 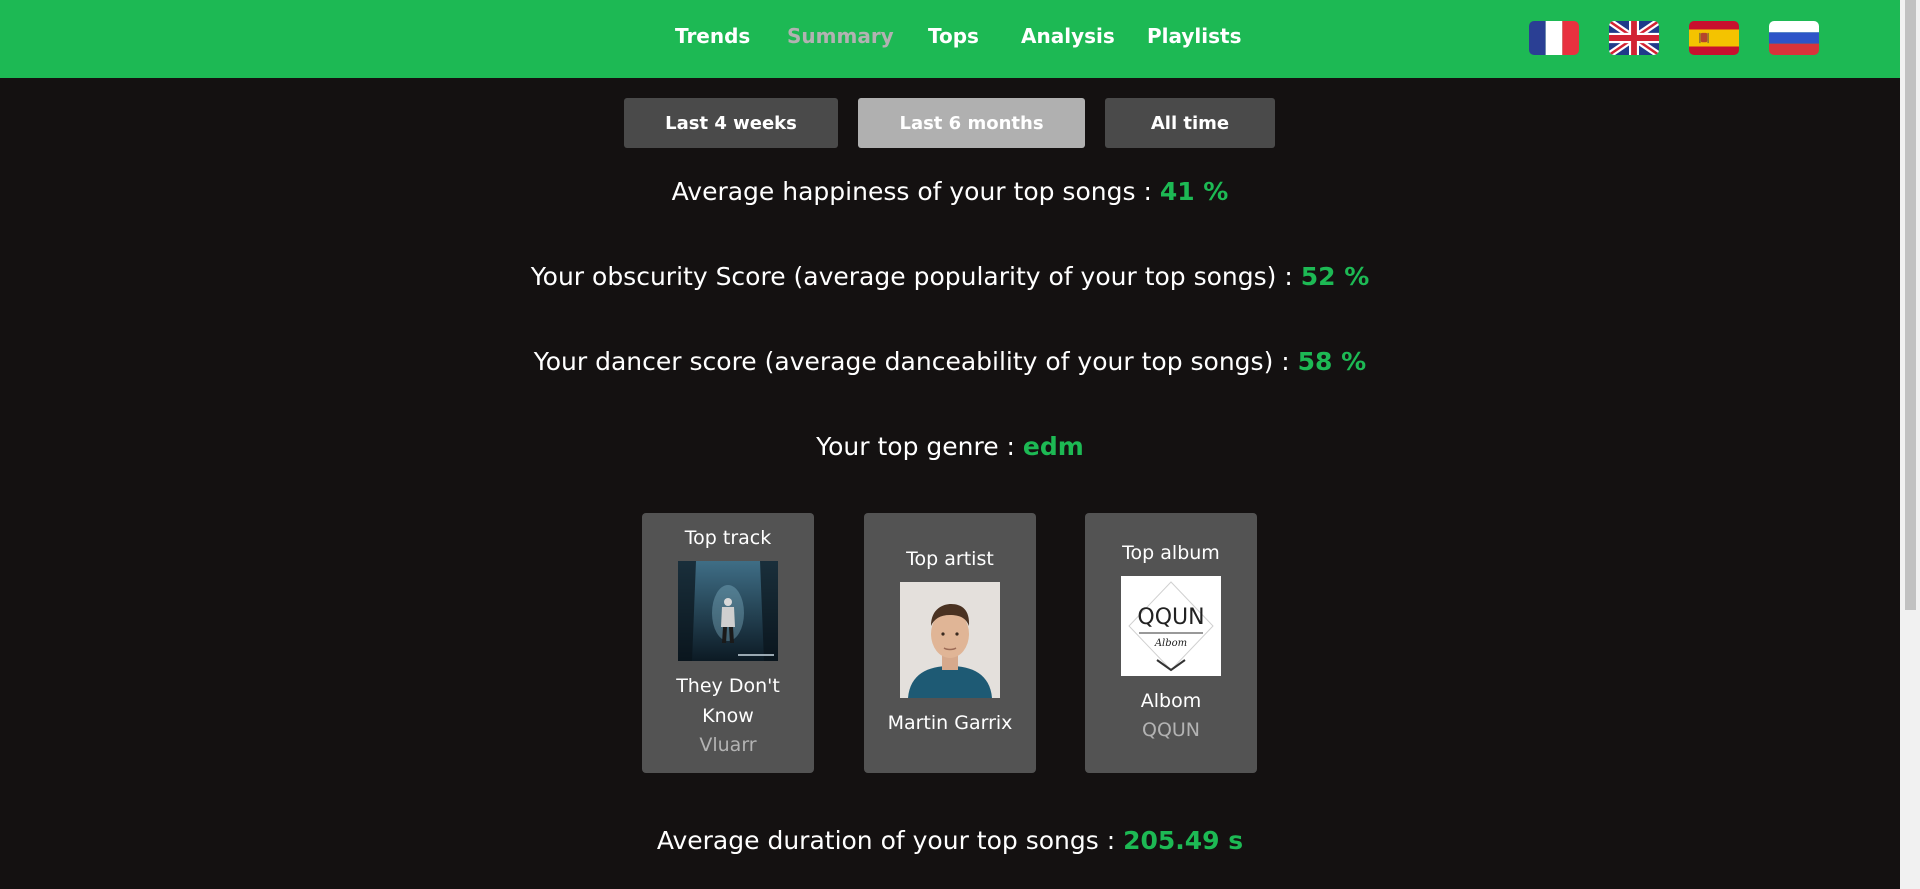 I want to click on last-4-weeks-button: Last 4 weeks, so click(x=731, y=123).